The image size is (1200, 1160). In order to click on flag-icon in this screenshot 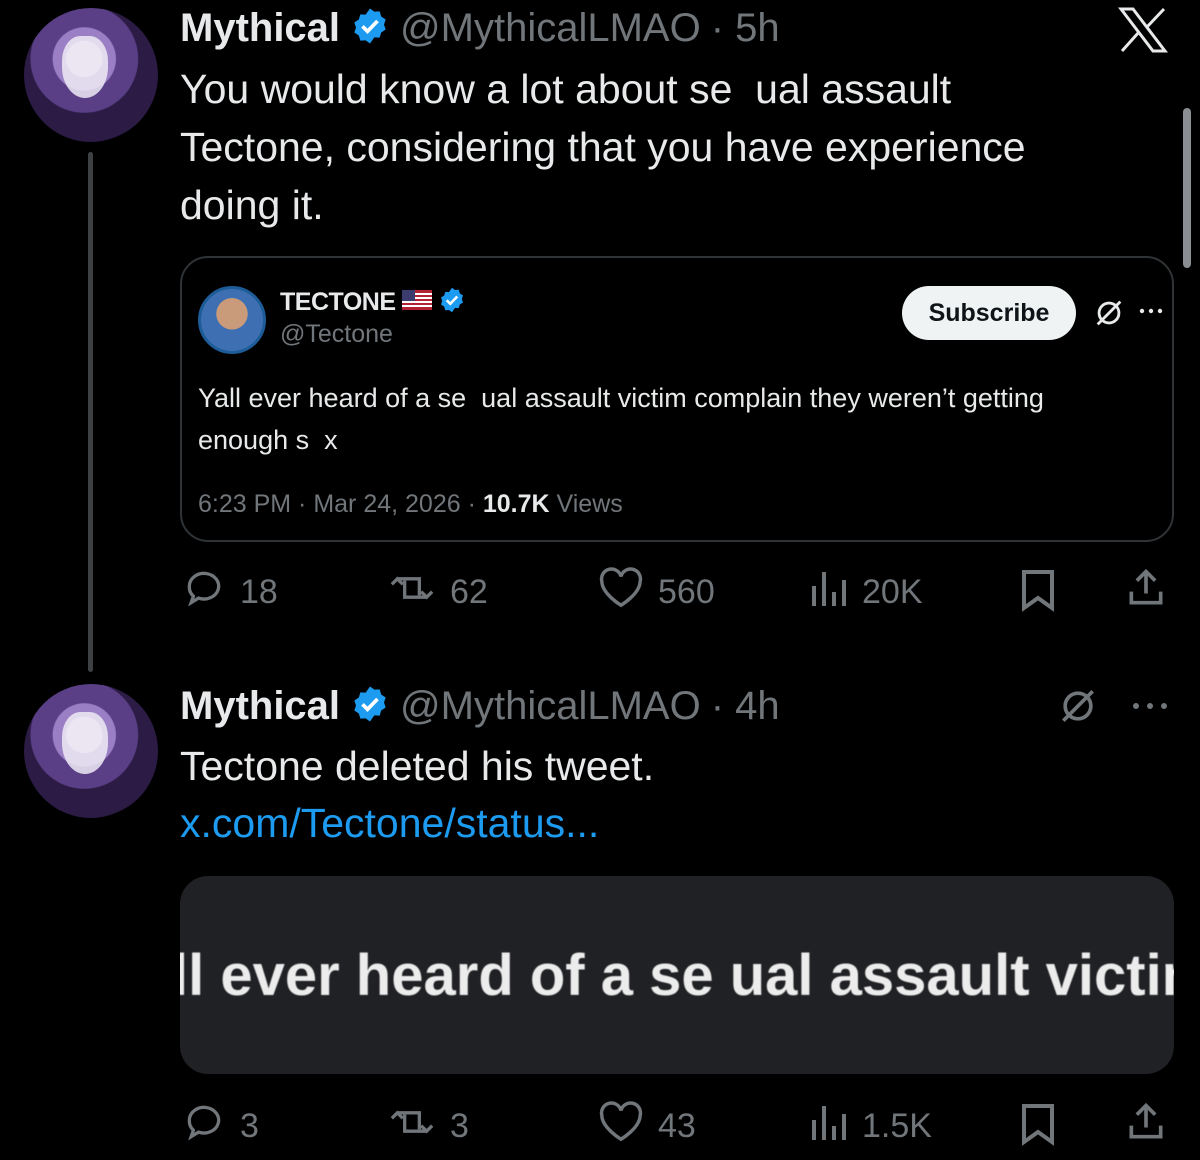, I will do `click(416, 302)`.